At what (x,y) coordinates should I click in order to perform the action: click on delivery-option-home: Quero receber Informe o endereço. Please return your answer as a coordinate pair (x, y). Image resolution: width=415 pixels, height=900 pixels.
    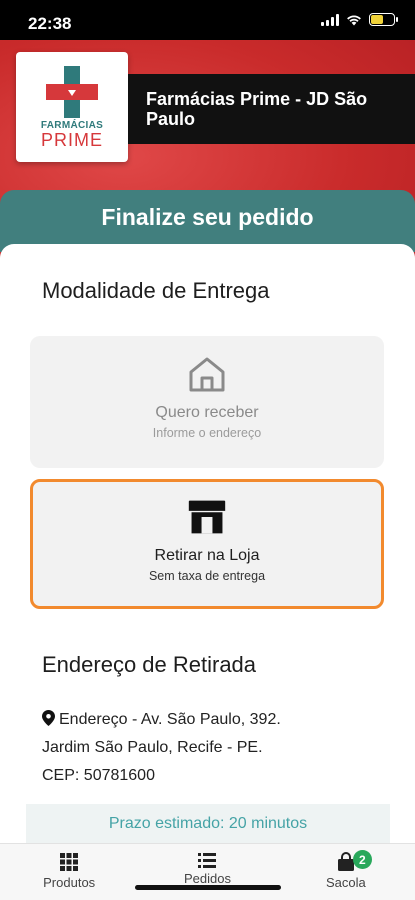
    Looking at the image, I should click on (207, 402).